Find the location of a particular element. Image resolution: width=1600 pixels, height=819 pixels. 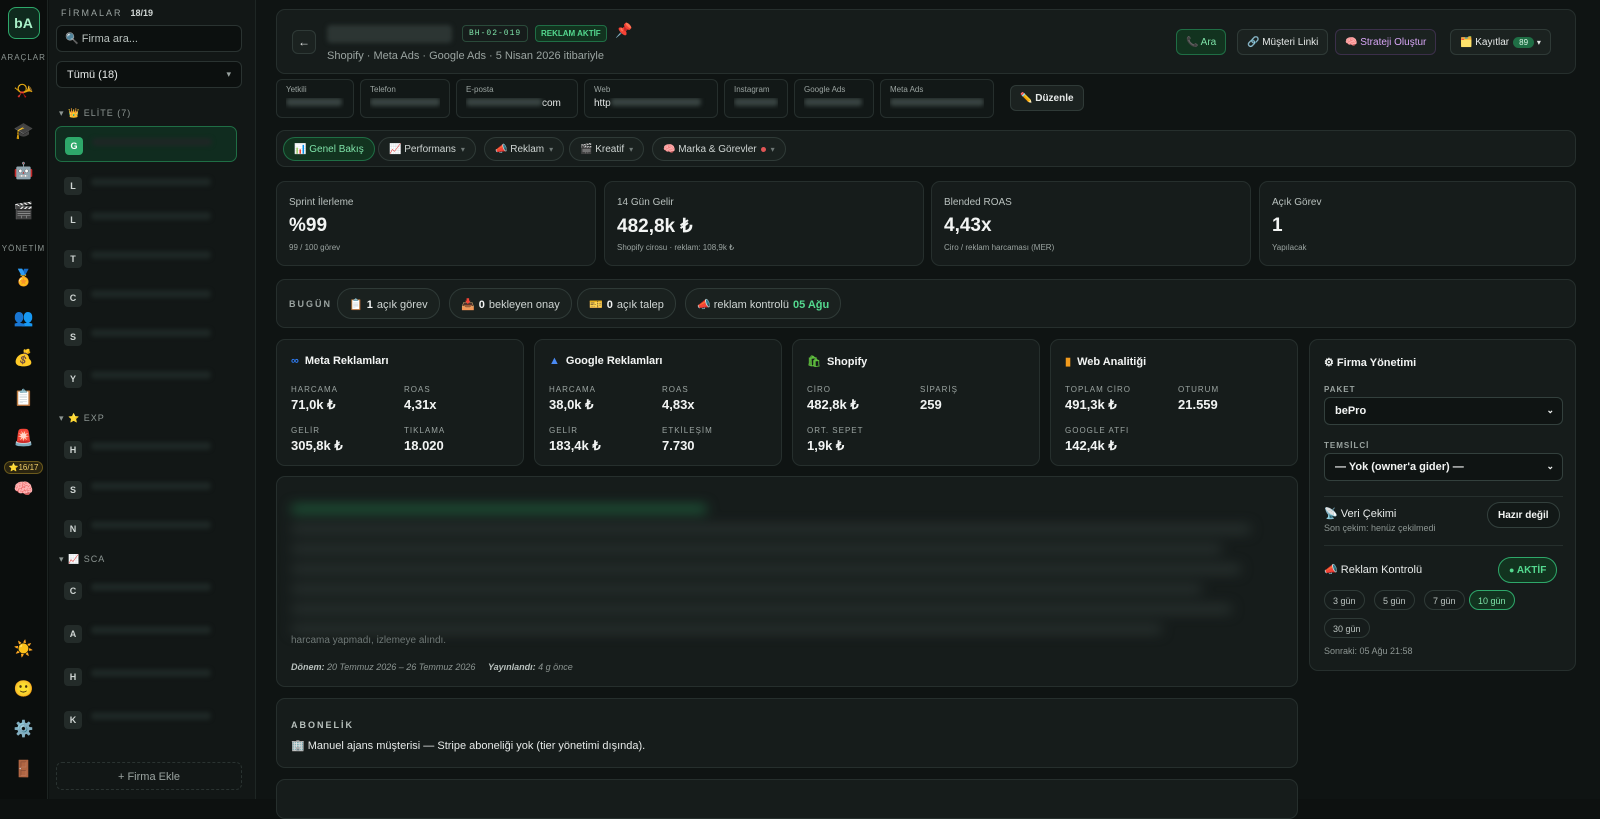

company-item: N is located at coordinates (146, 528).